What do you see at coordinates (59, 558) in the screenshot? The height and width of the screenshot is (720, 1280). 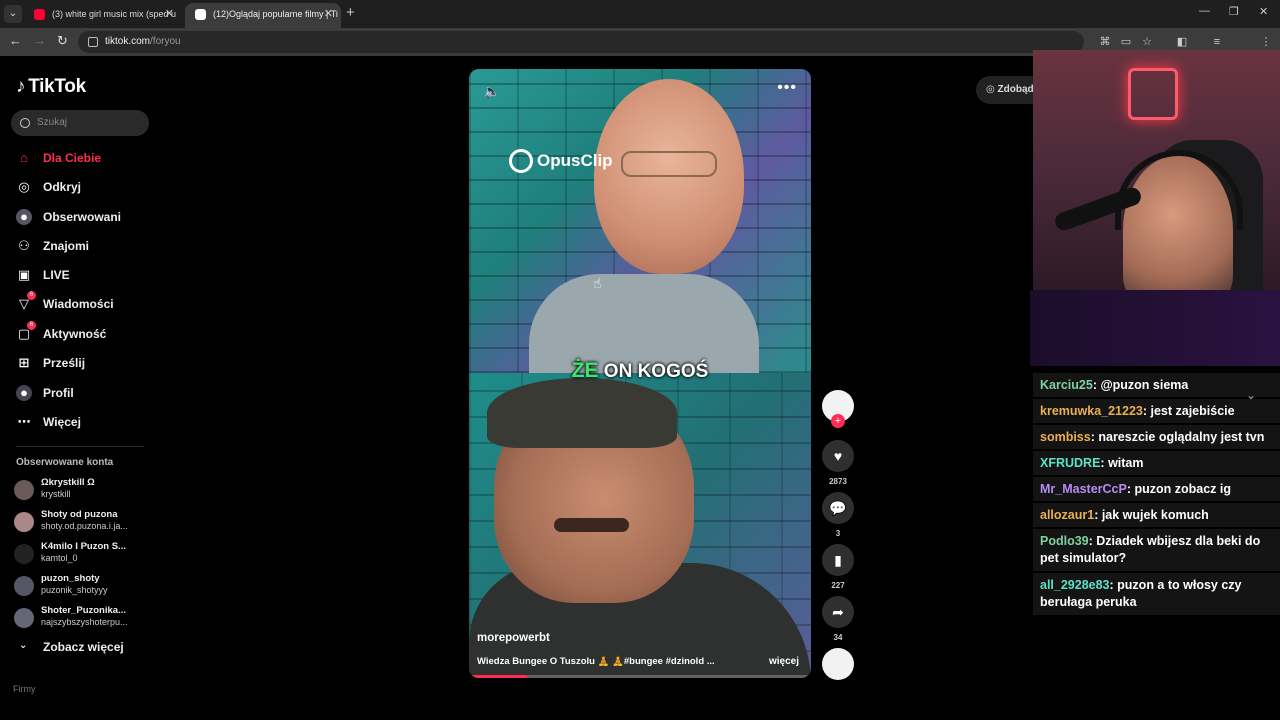 I see `account-handle: kamtol_0` at bounding box center [59, 558].